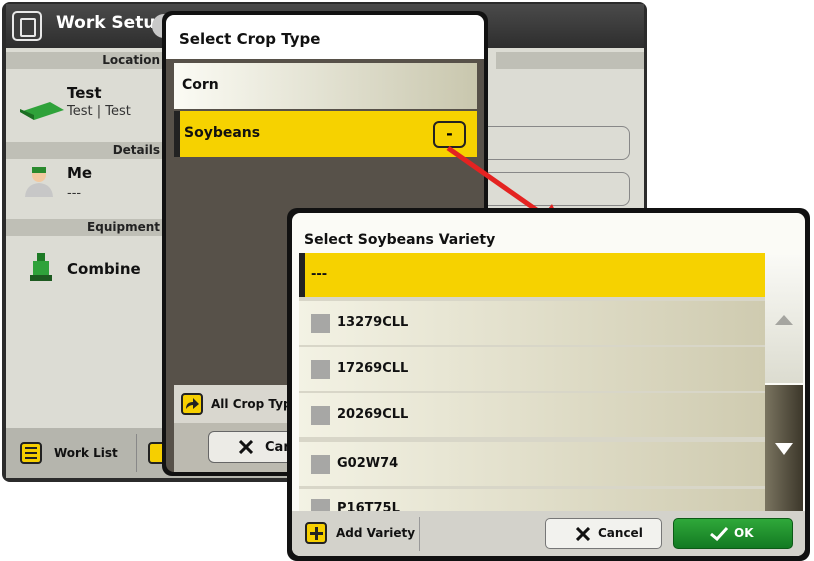 This screenshot has height=561, width=814. I want to click on variety-item-label: P16T75L, so click(368, 506).